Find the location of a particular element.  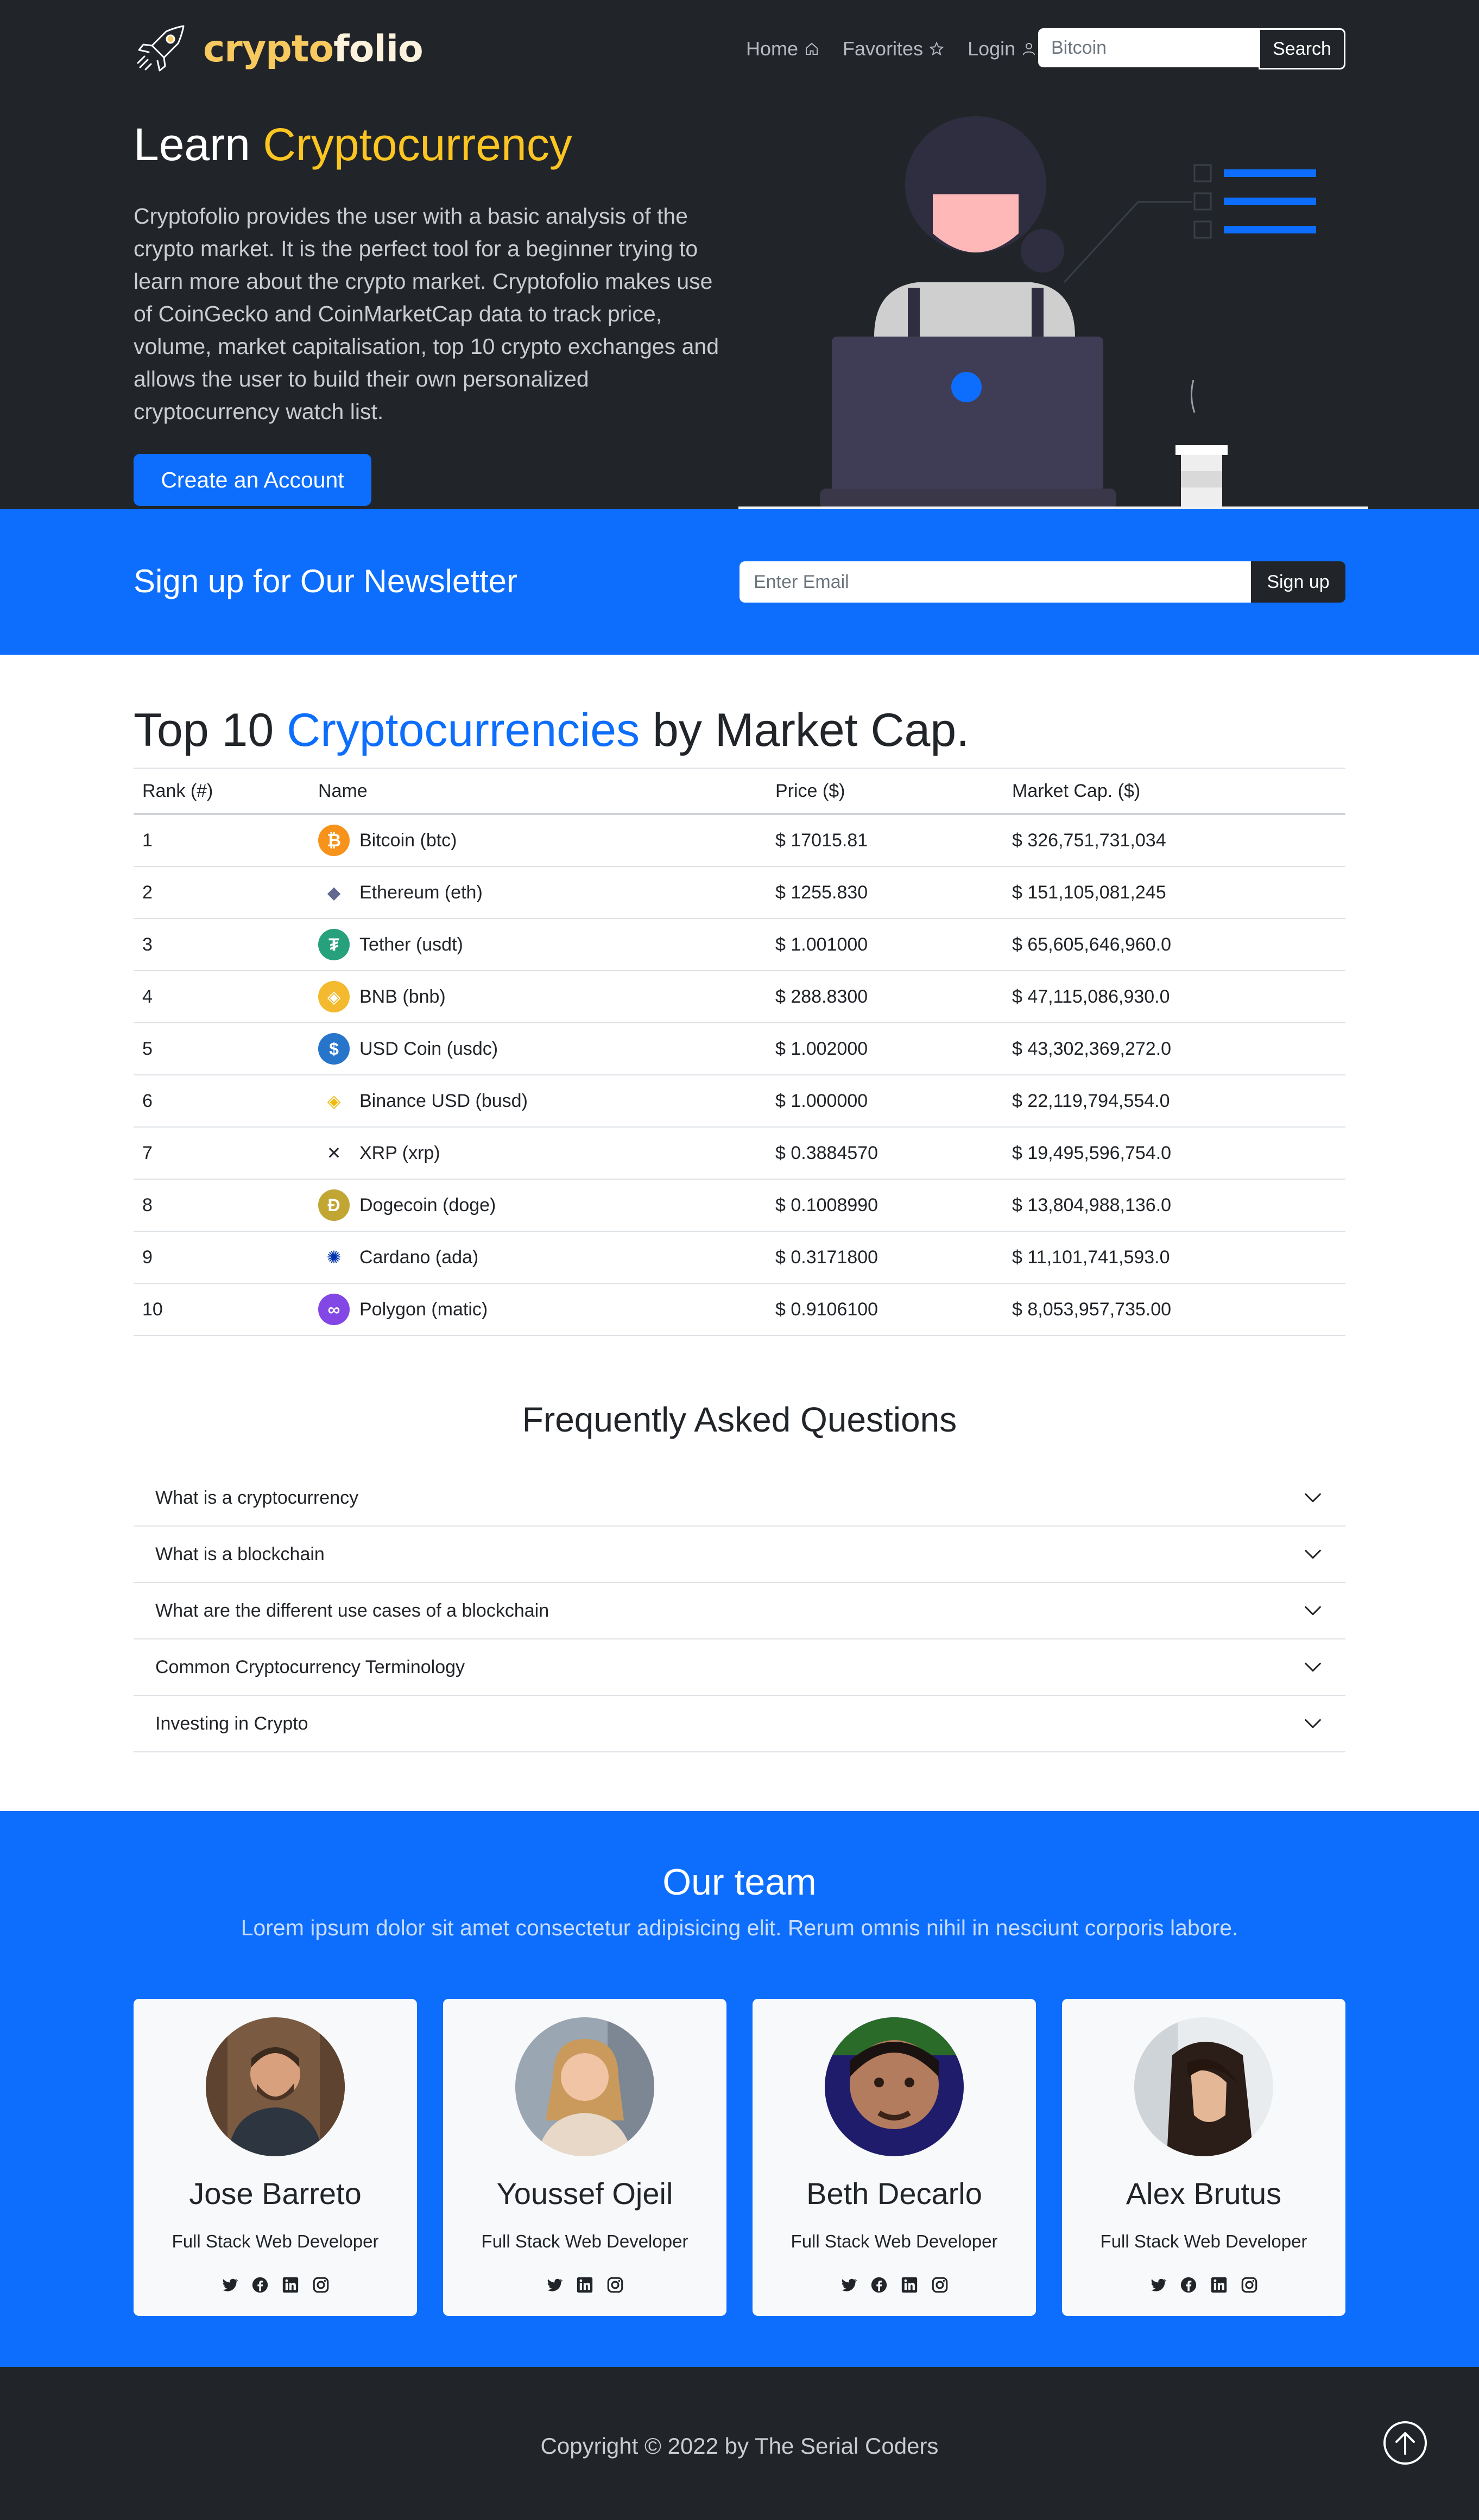

search-button: Search is located at coordinates (1302, 48).